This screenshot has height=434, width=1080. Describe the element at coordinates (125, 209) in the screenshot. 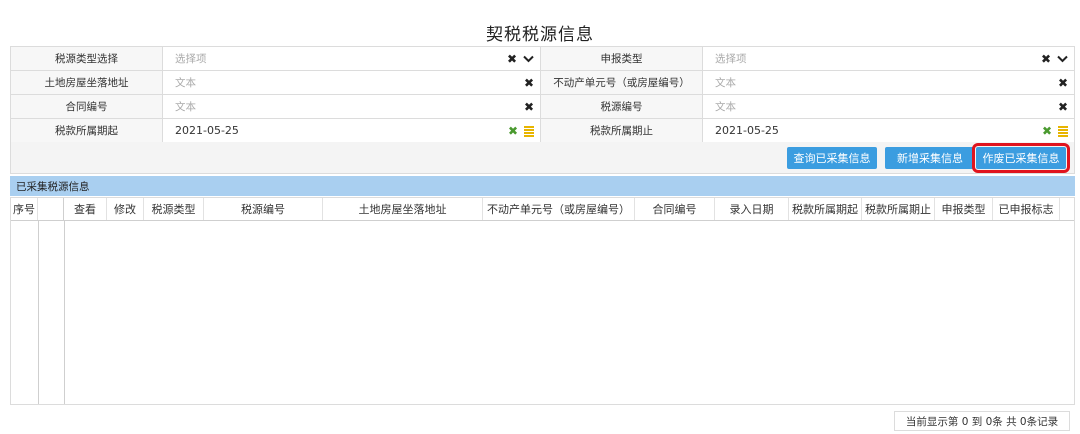

I see `col-edit: 修改` at that location.